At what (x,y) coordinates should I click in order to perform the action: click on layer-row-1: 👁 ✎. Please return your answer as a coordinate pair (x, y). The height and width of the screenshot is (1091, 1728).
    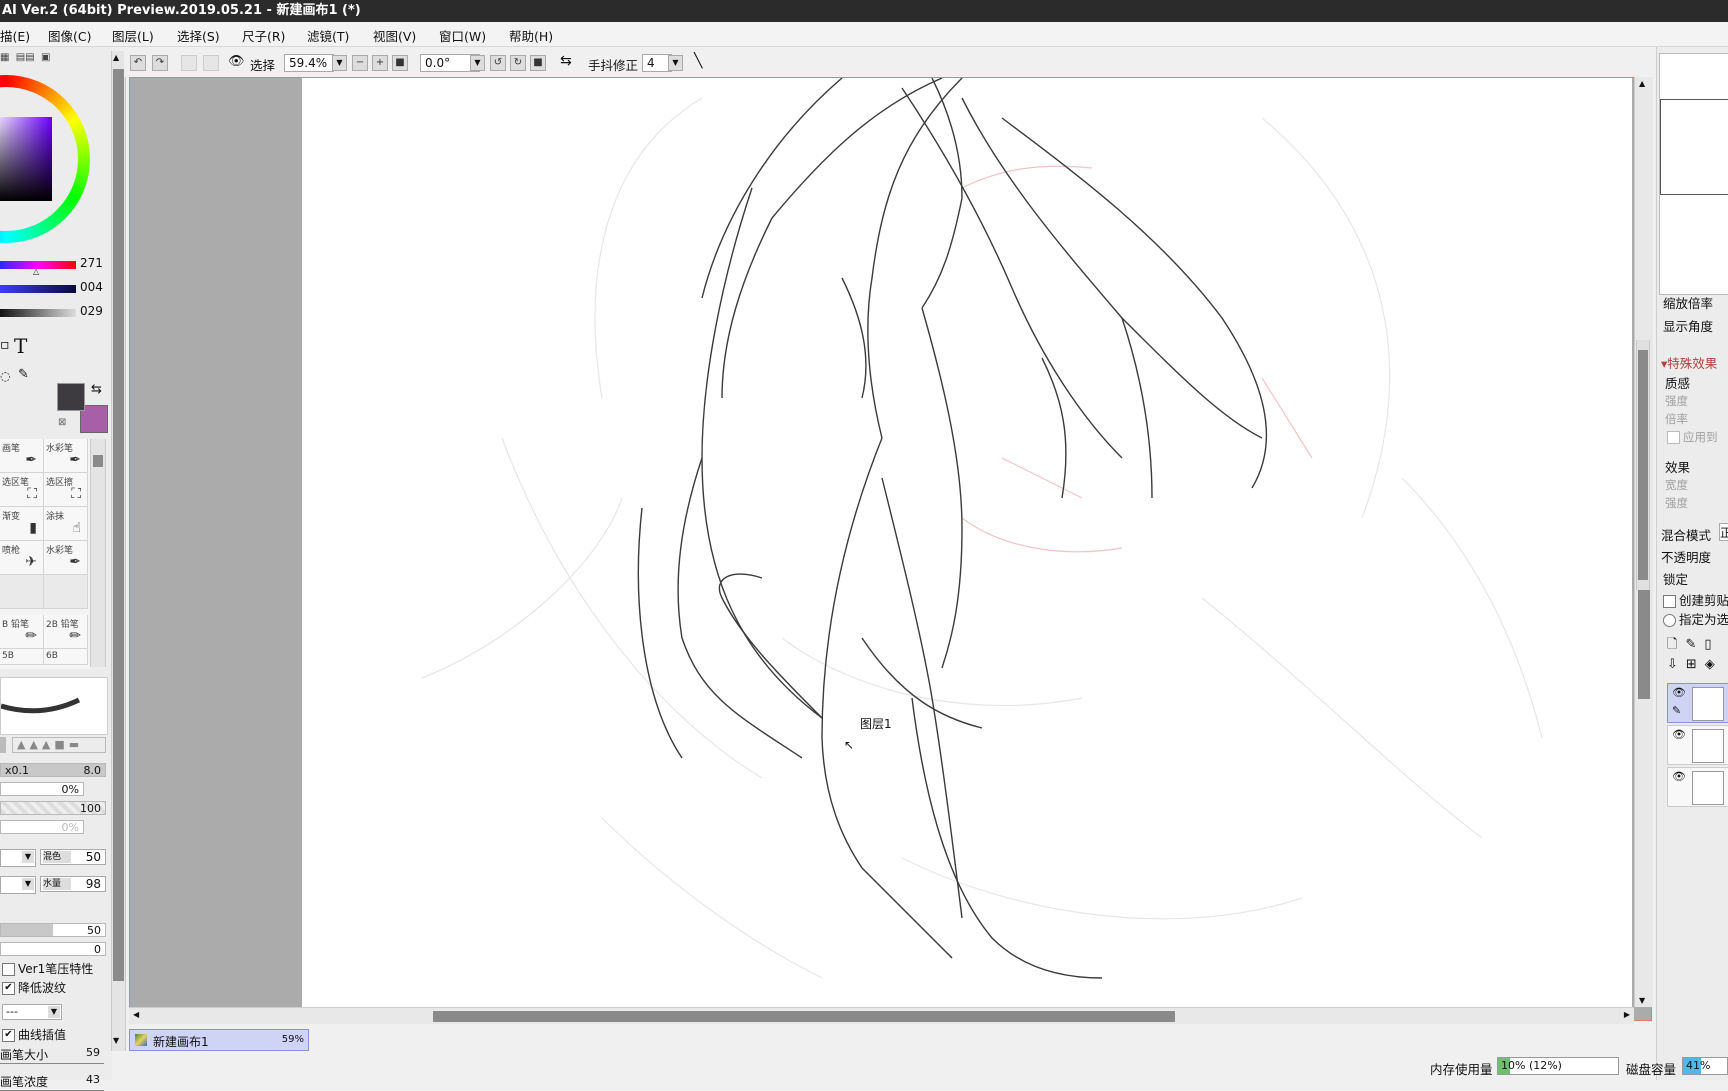
    Looking at the image, I should click on (1697, 703).